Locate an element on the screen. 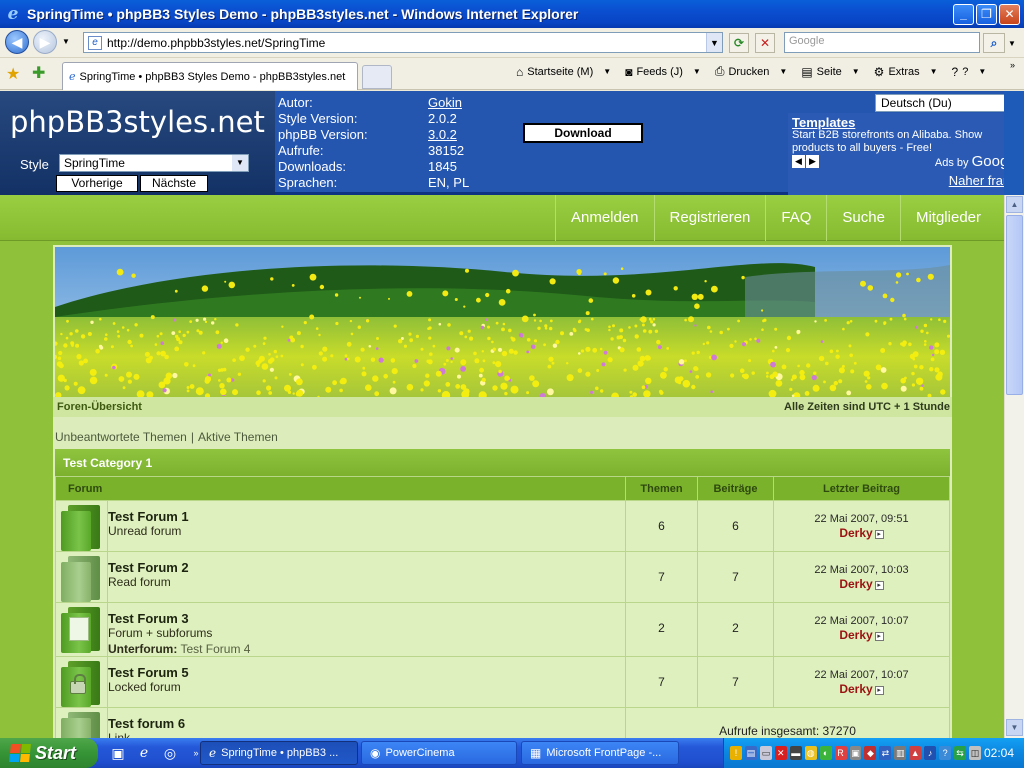 This screenshot has height=768, width=1024. nav-link-registrieren: Registrieren is located at coordinates (709, 218).